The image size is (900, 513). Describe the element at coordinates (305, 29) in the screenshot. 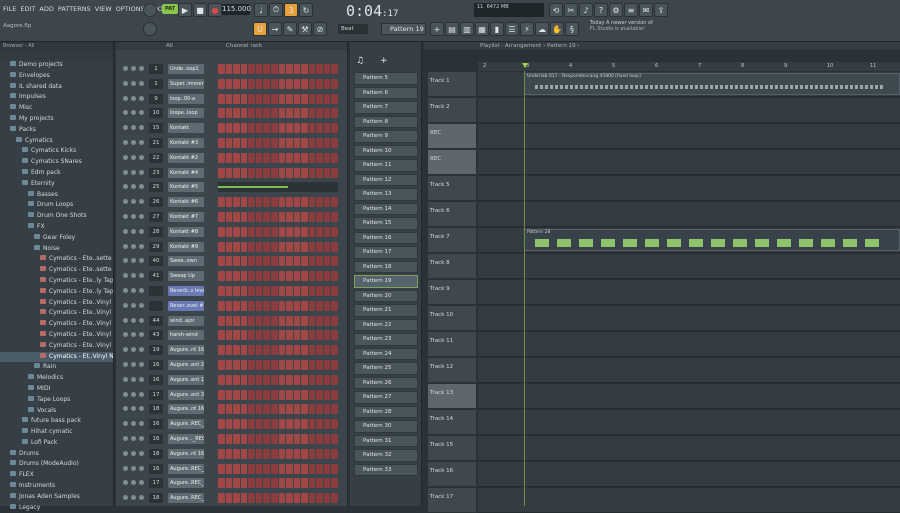

I see `brush-tool-button: ⚒` at that location.